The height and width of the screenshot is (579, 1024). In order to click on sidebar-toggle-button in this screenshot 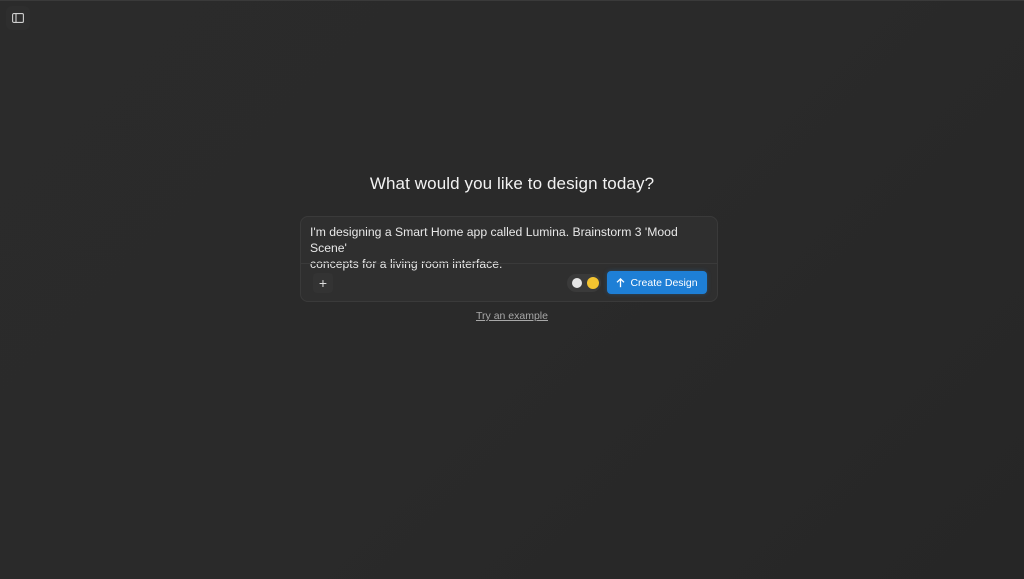, I will do `click(18, 18)`.